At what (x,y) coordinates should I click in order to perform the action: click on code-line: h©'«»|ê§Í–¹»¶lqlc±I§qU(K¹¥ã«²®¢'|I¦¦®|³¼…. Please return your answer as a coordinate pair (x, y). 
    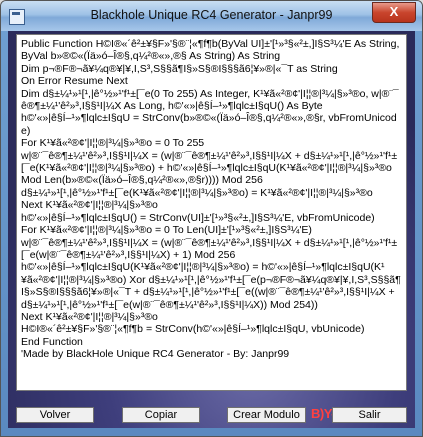
    Looking at the image, I should click on (211, 286).